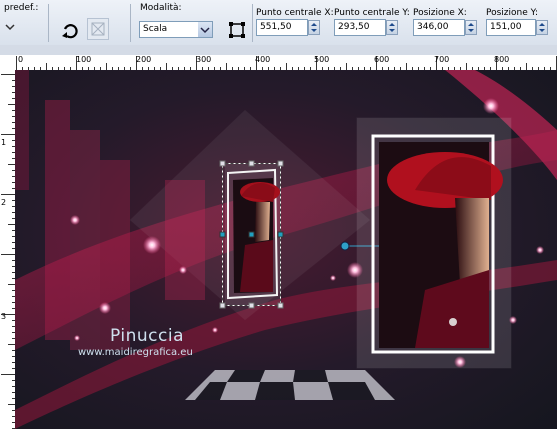  I want to click on ruler-h-label: 500, so click(322, 59).